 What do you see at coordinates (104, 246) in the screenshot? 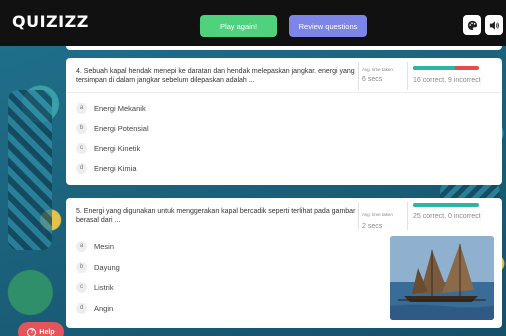
I see `option-text: Mesin` at bounding box center [104, 246].